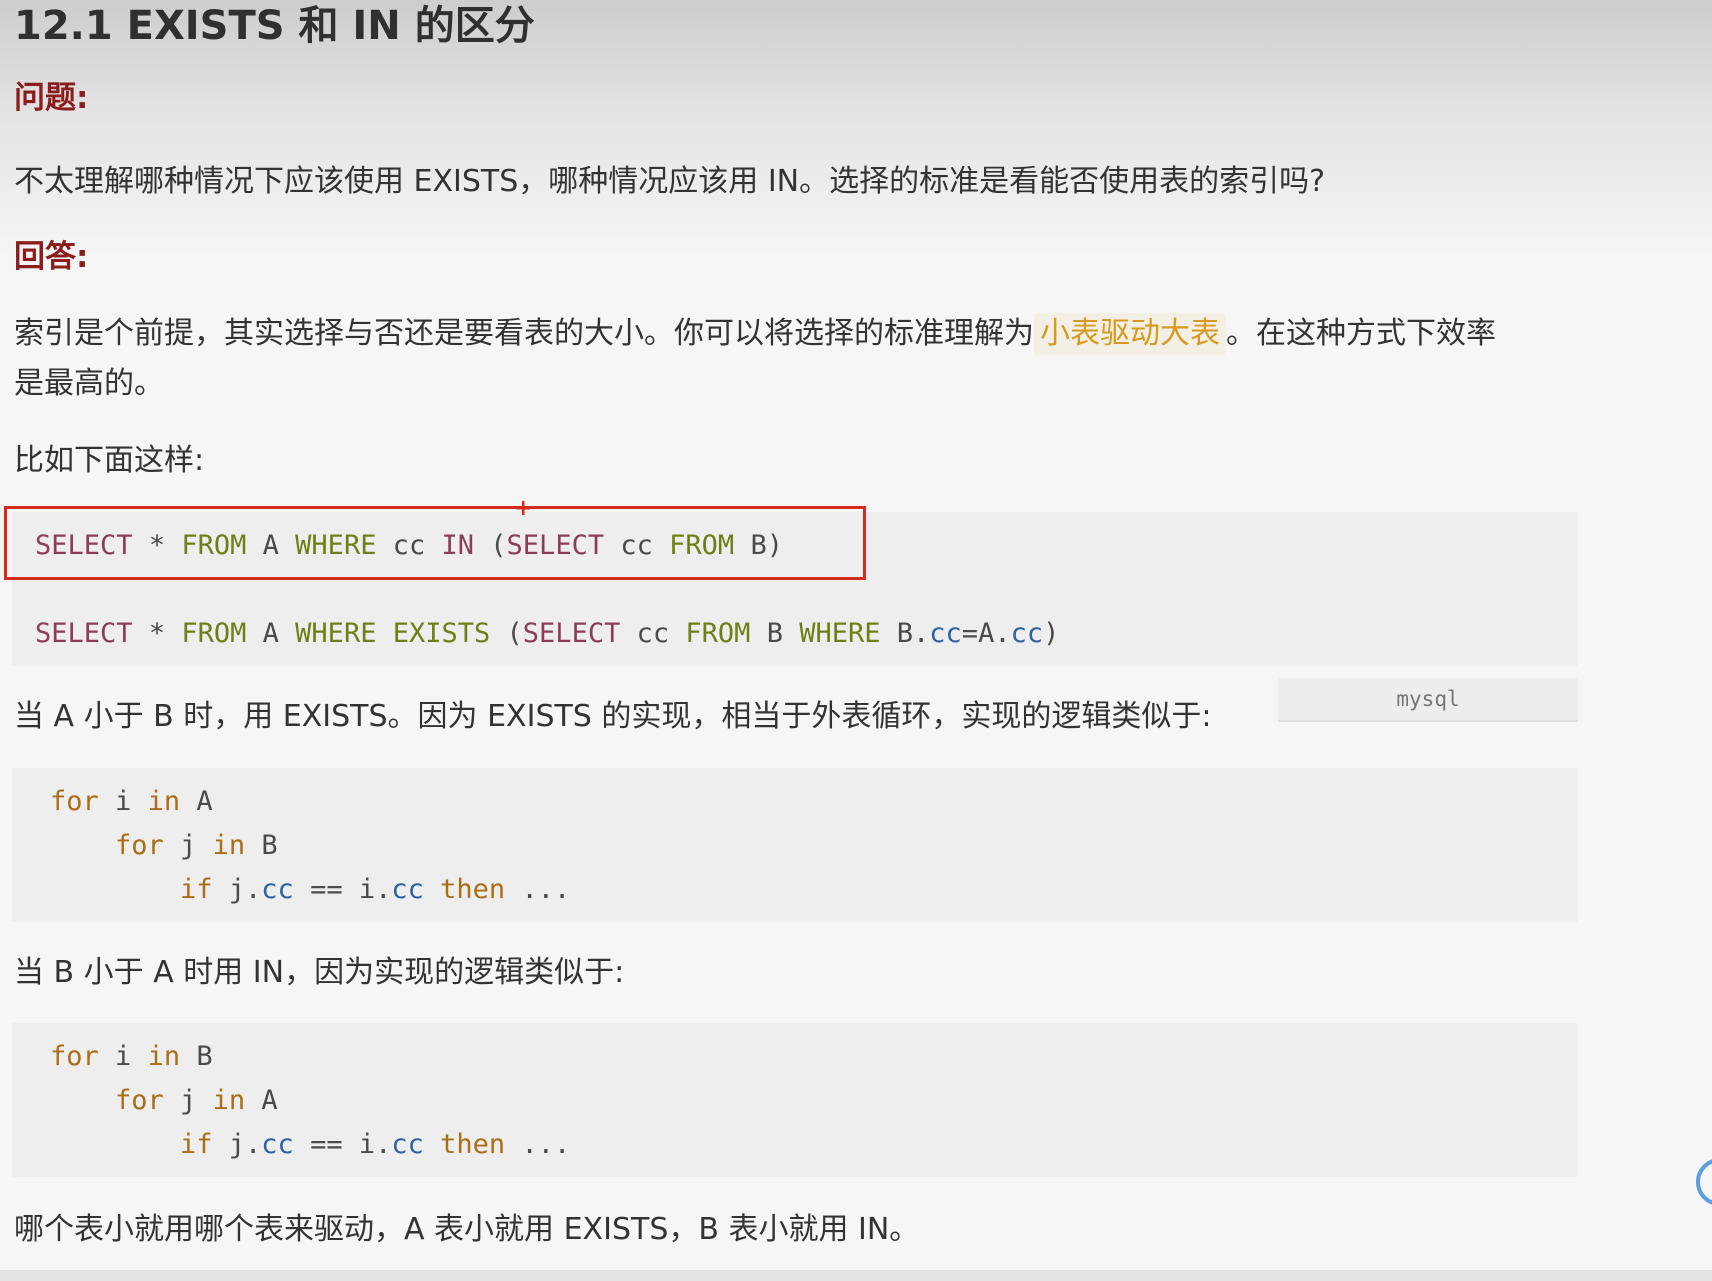  What do you see at coordinates (1051, 633) in the screenshot?
I see `paren-close: )` at bounding box center [1051, 633].